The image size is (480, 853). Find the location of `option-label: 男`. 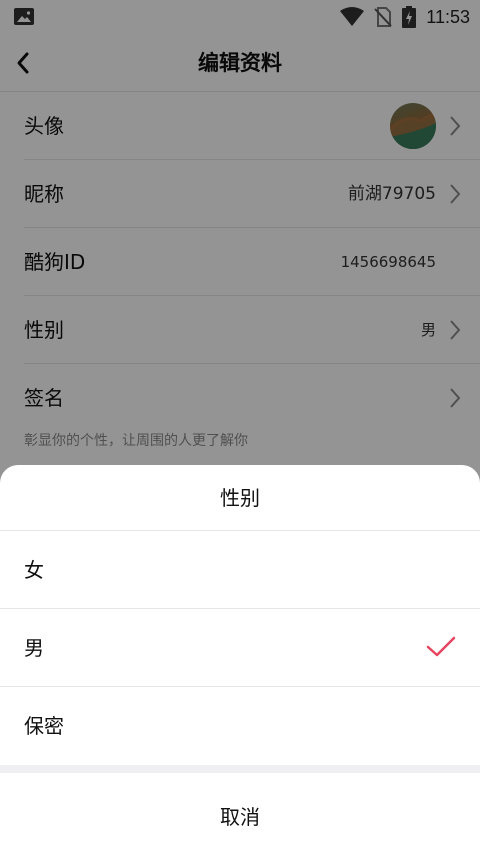

option-label: 男 is located at coordinates (34, 648).